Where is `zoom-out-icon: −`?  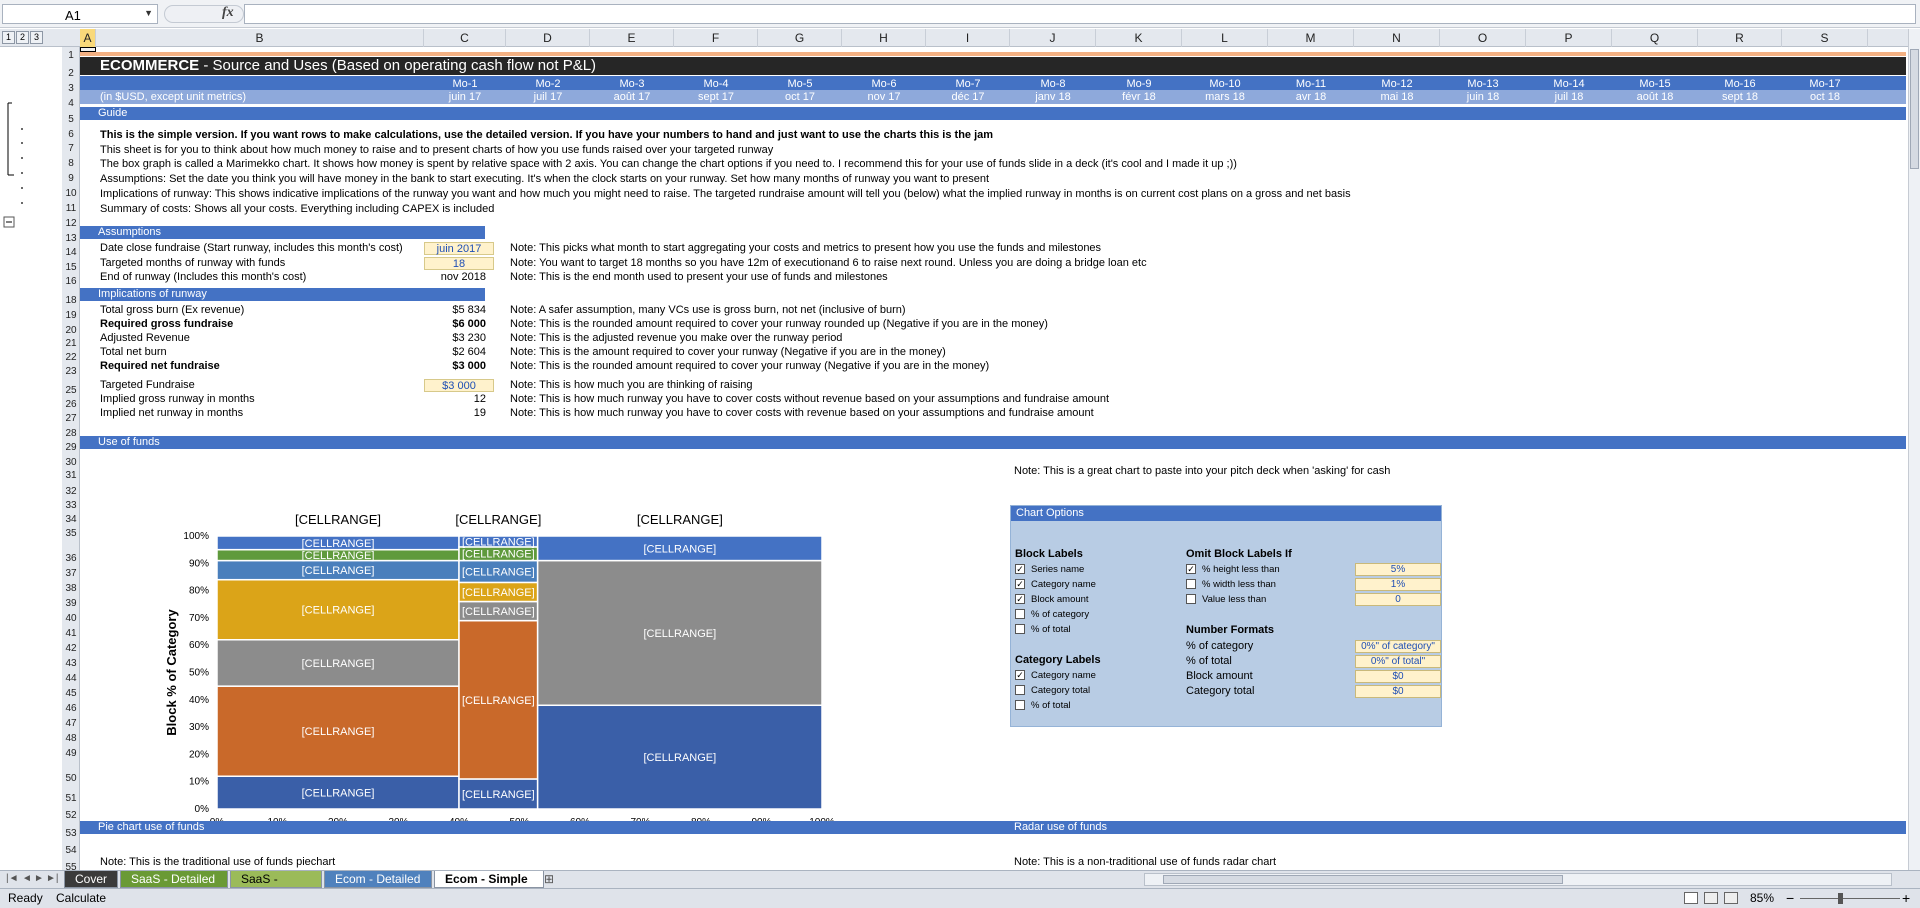 zoom-out-icon: − is located at coordinates (1790, 898).